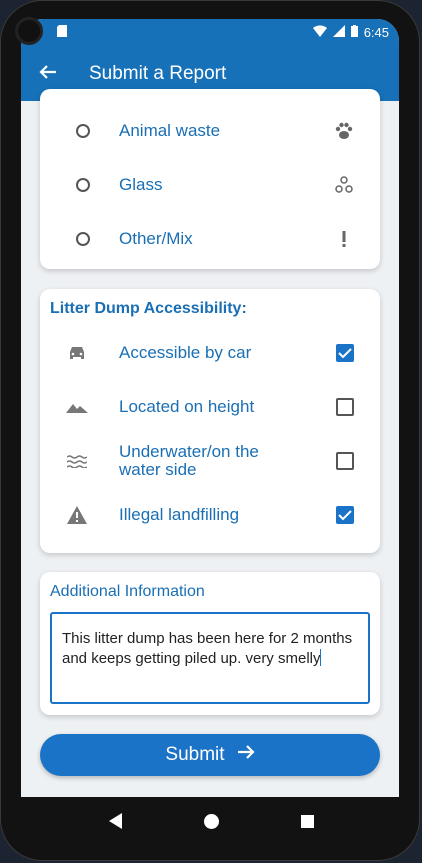  Describe the element at coordinates (77, 461) in the screenshot. I see `water-icon` at that location.